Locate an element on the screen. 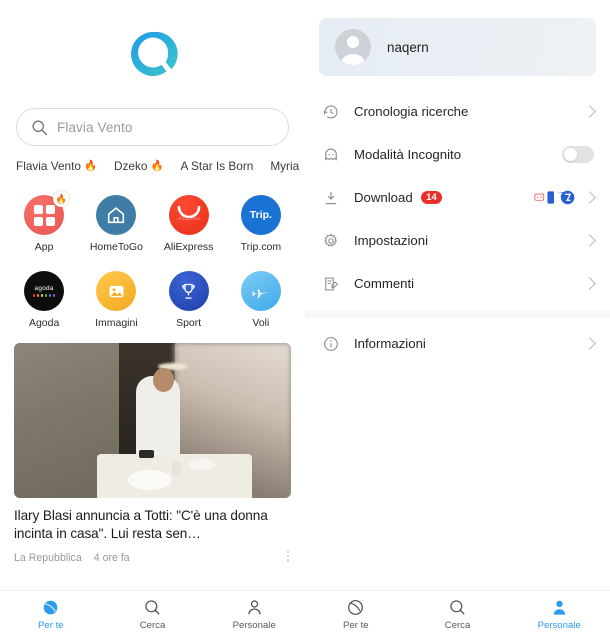 The width and height of the screenshot is (610, 637). menu-item-label: Modalità Incognito is located at coordinates (408, 154).